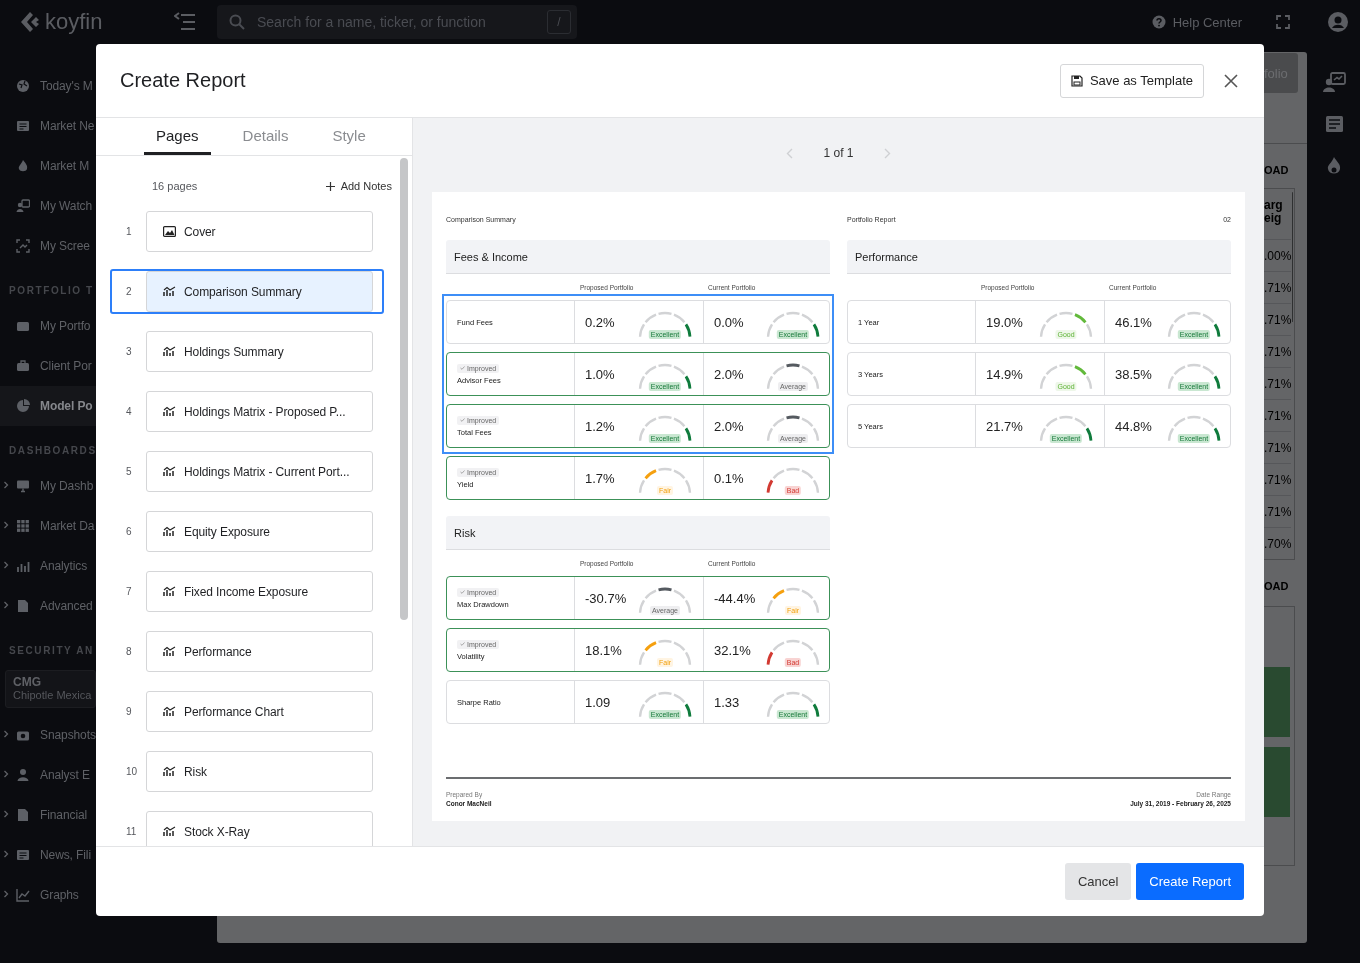 This screenshot has width=1360, height=963. What do you see at coordinates (598, 702) in the screenshot?
I see `metric-value: 1.09` at bounding box center [598, 702].